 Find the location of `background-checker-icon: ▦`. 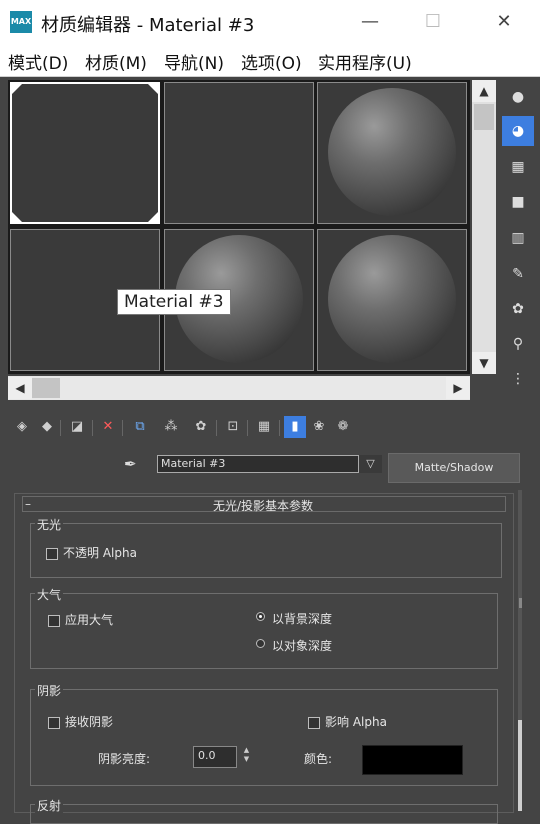

background-checker-icon: ▦ is located at coordinates (518, 167).